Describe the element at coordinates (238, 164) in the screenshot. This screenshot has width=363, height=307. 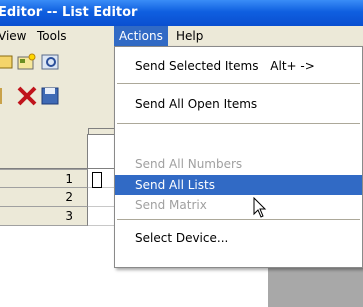
I see `menu-item-send-all-numbers: Send All Numbers` at that location.